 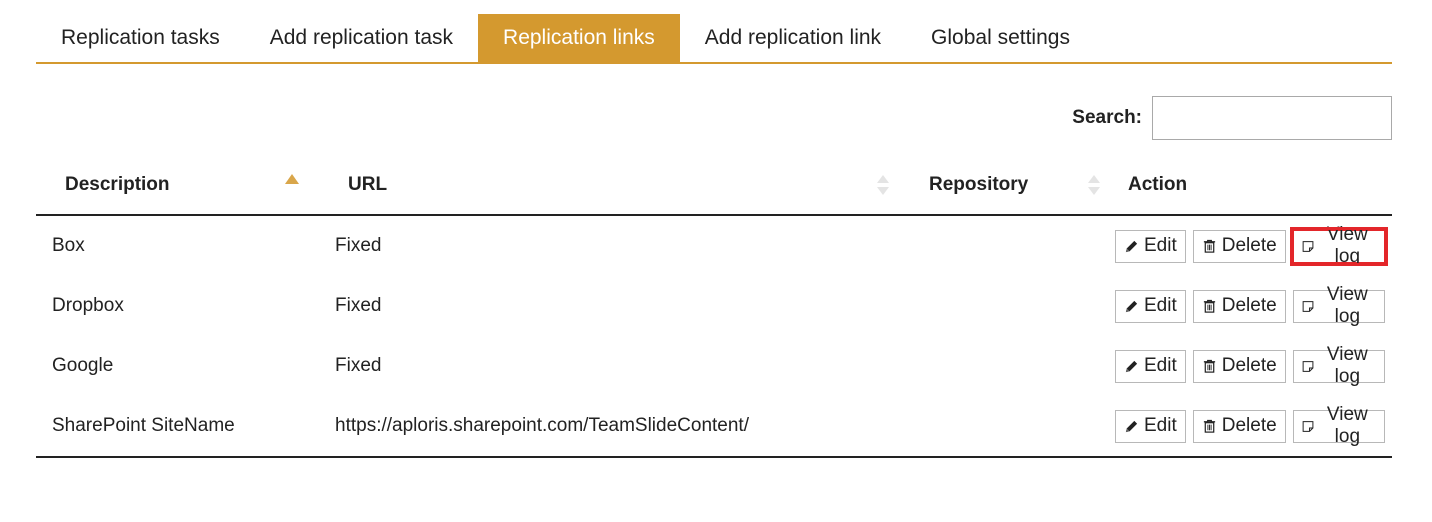 I want to click on cell-description: Dropbox, so click(x=88, y=305).